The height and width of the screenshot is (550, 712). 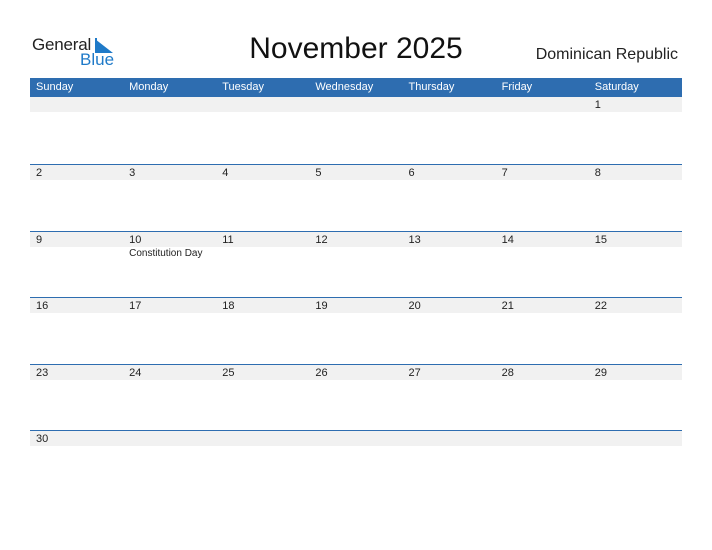 I want to click on day-cell: 21, so click(x=542, y=330).